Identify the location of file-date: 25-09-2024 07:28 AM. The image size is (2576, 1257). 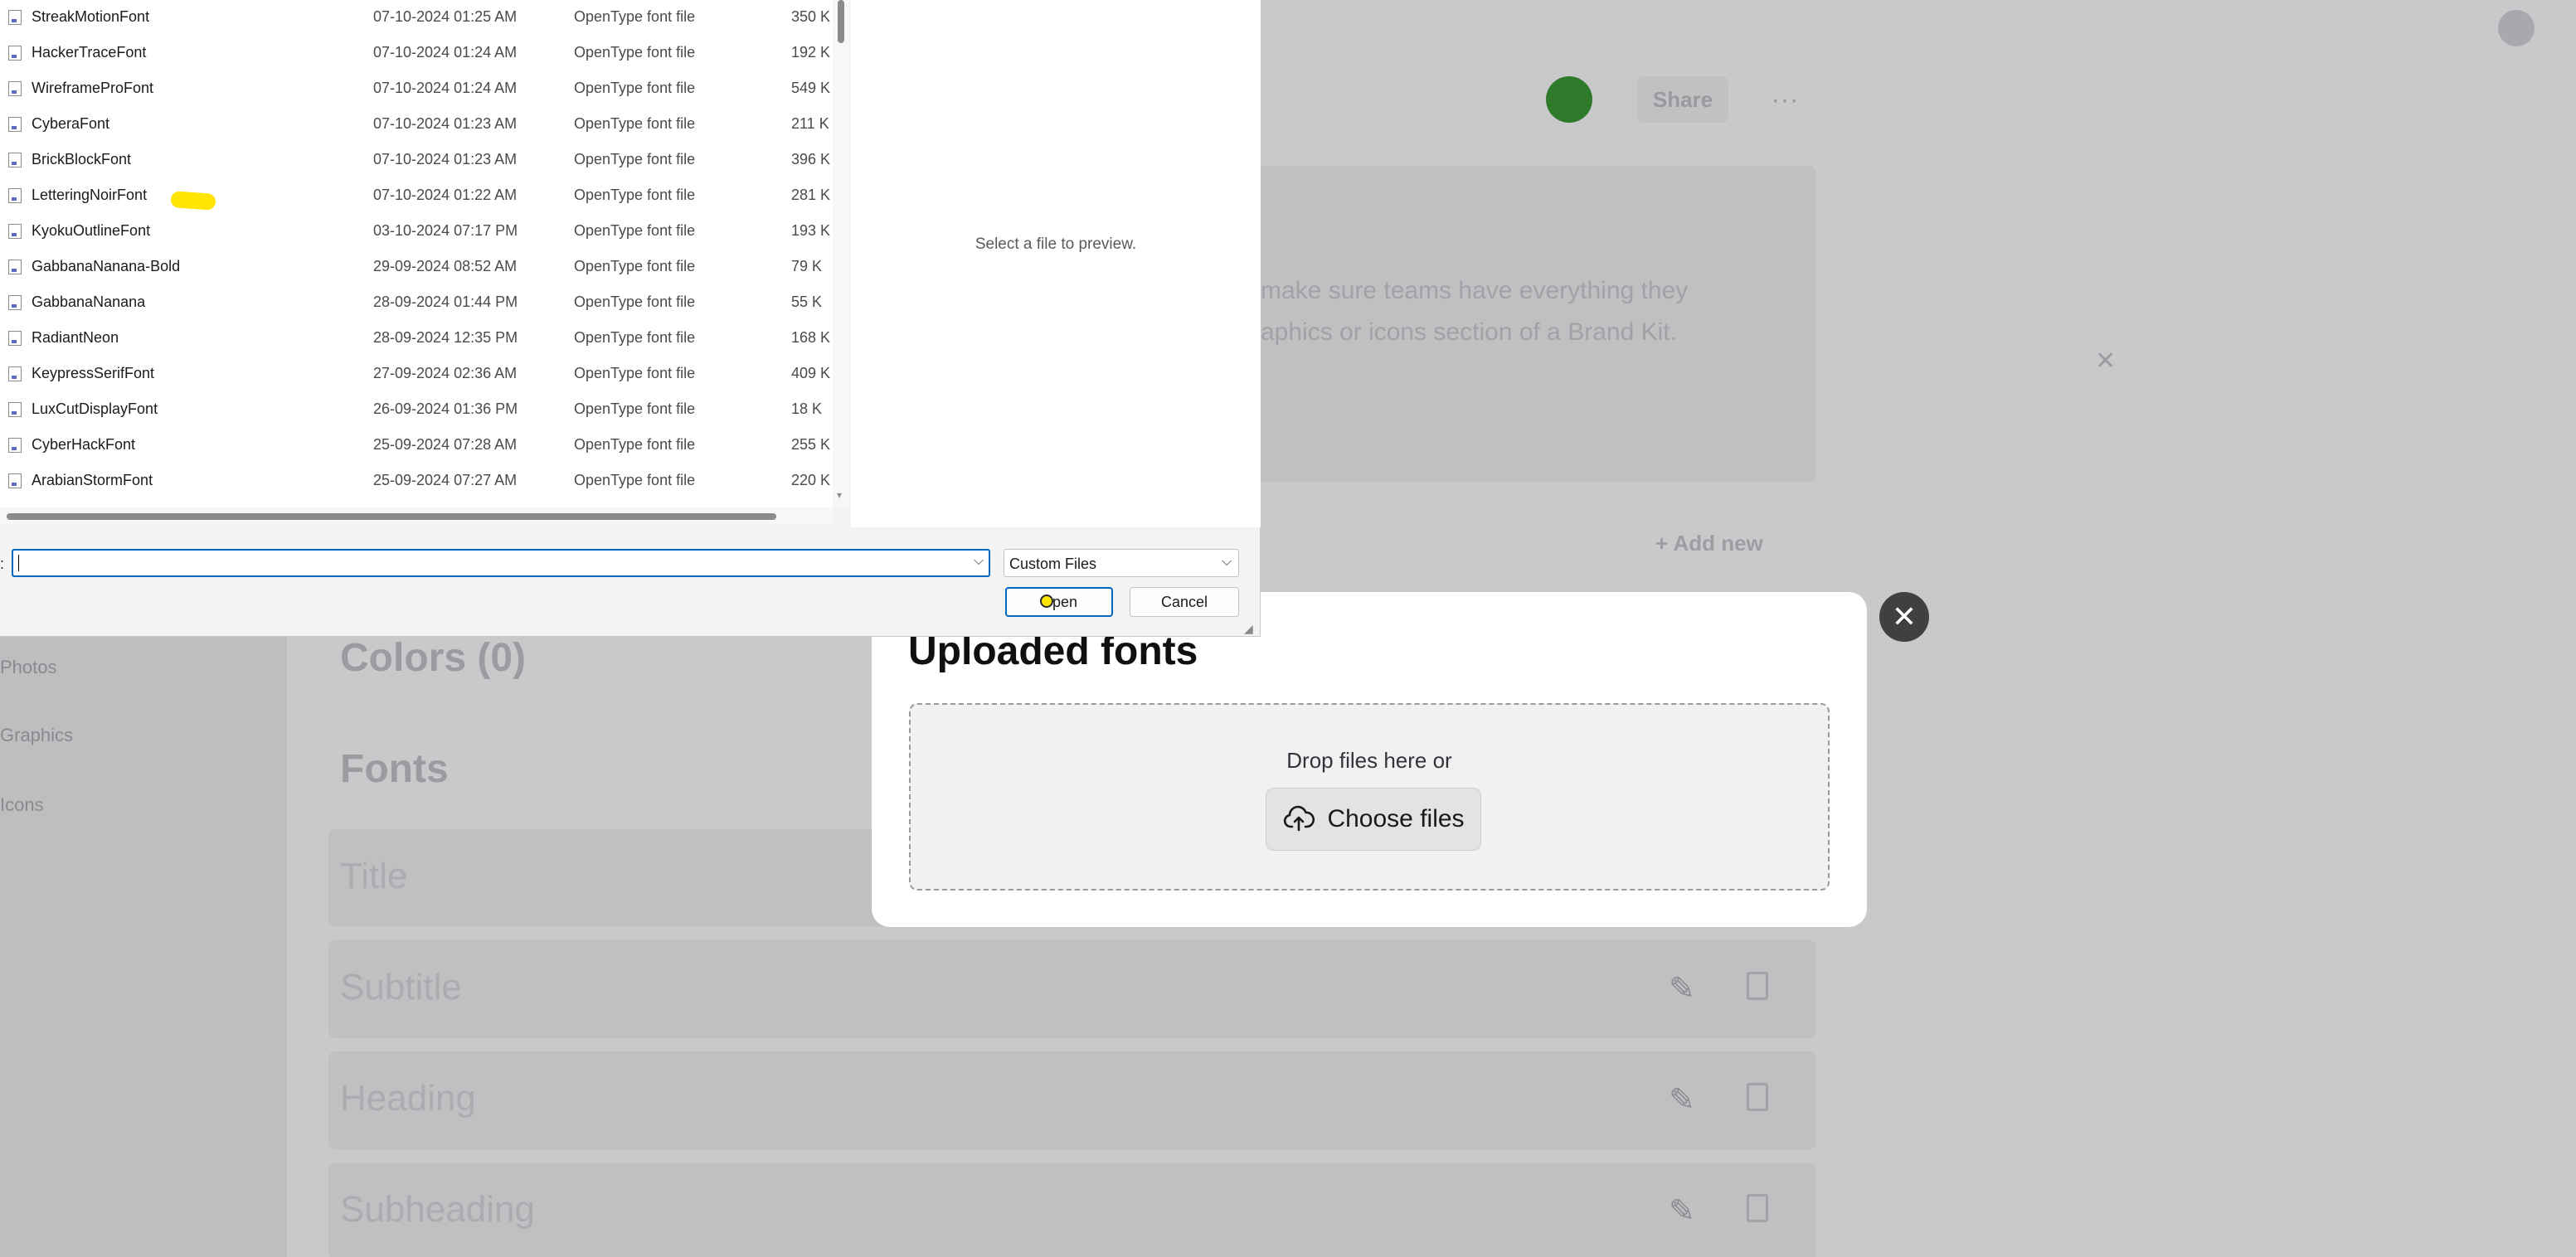
(446, 444).